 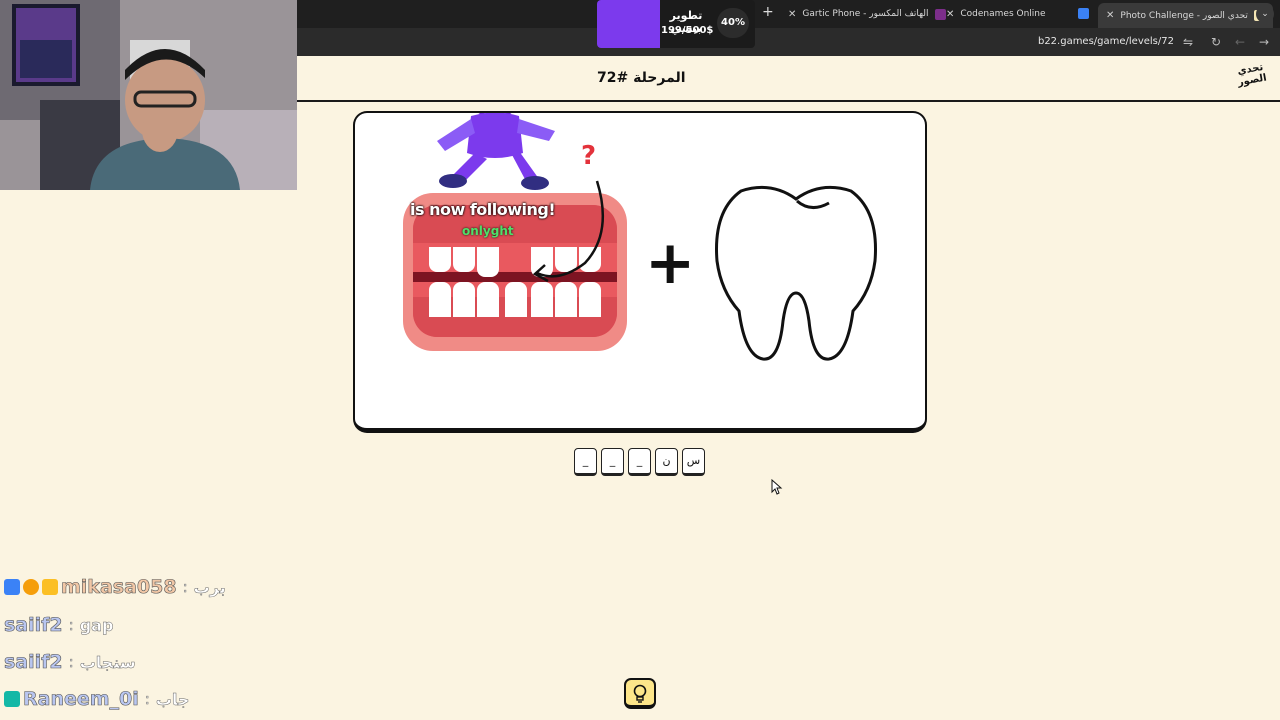 I want to click on subscriber-badge-icon, so click(x=12, y=699).